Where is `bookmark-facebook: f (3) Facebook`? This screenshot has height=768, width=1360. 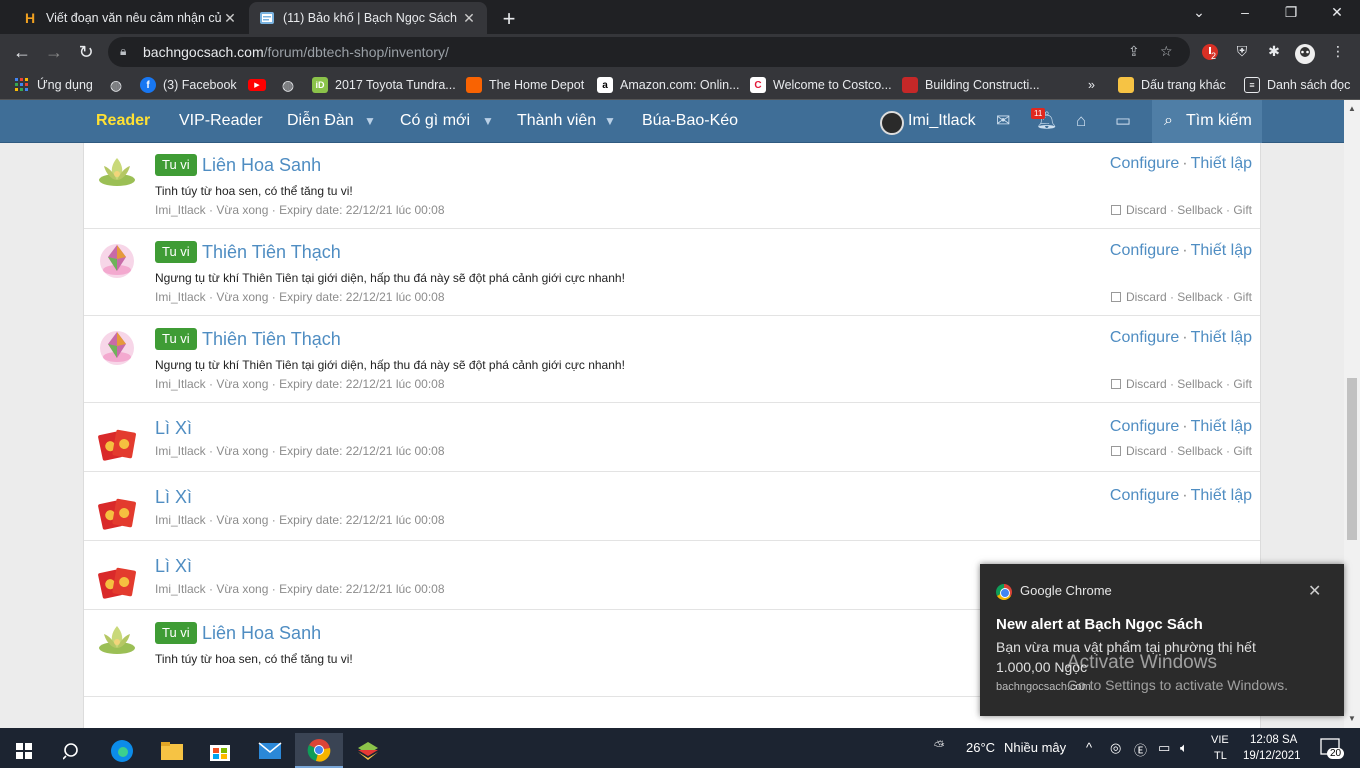 bookmark-facebook: f (3) Facebook is located at coordinates (188, 85).